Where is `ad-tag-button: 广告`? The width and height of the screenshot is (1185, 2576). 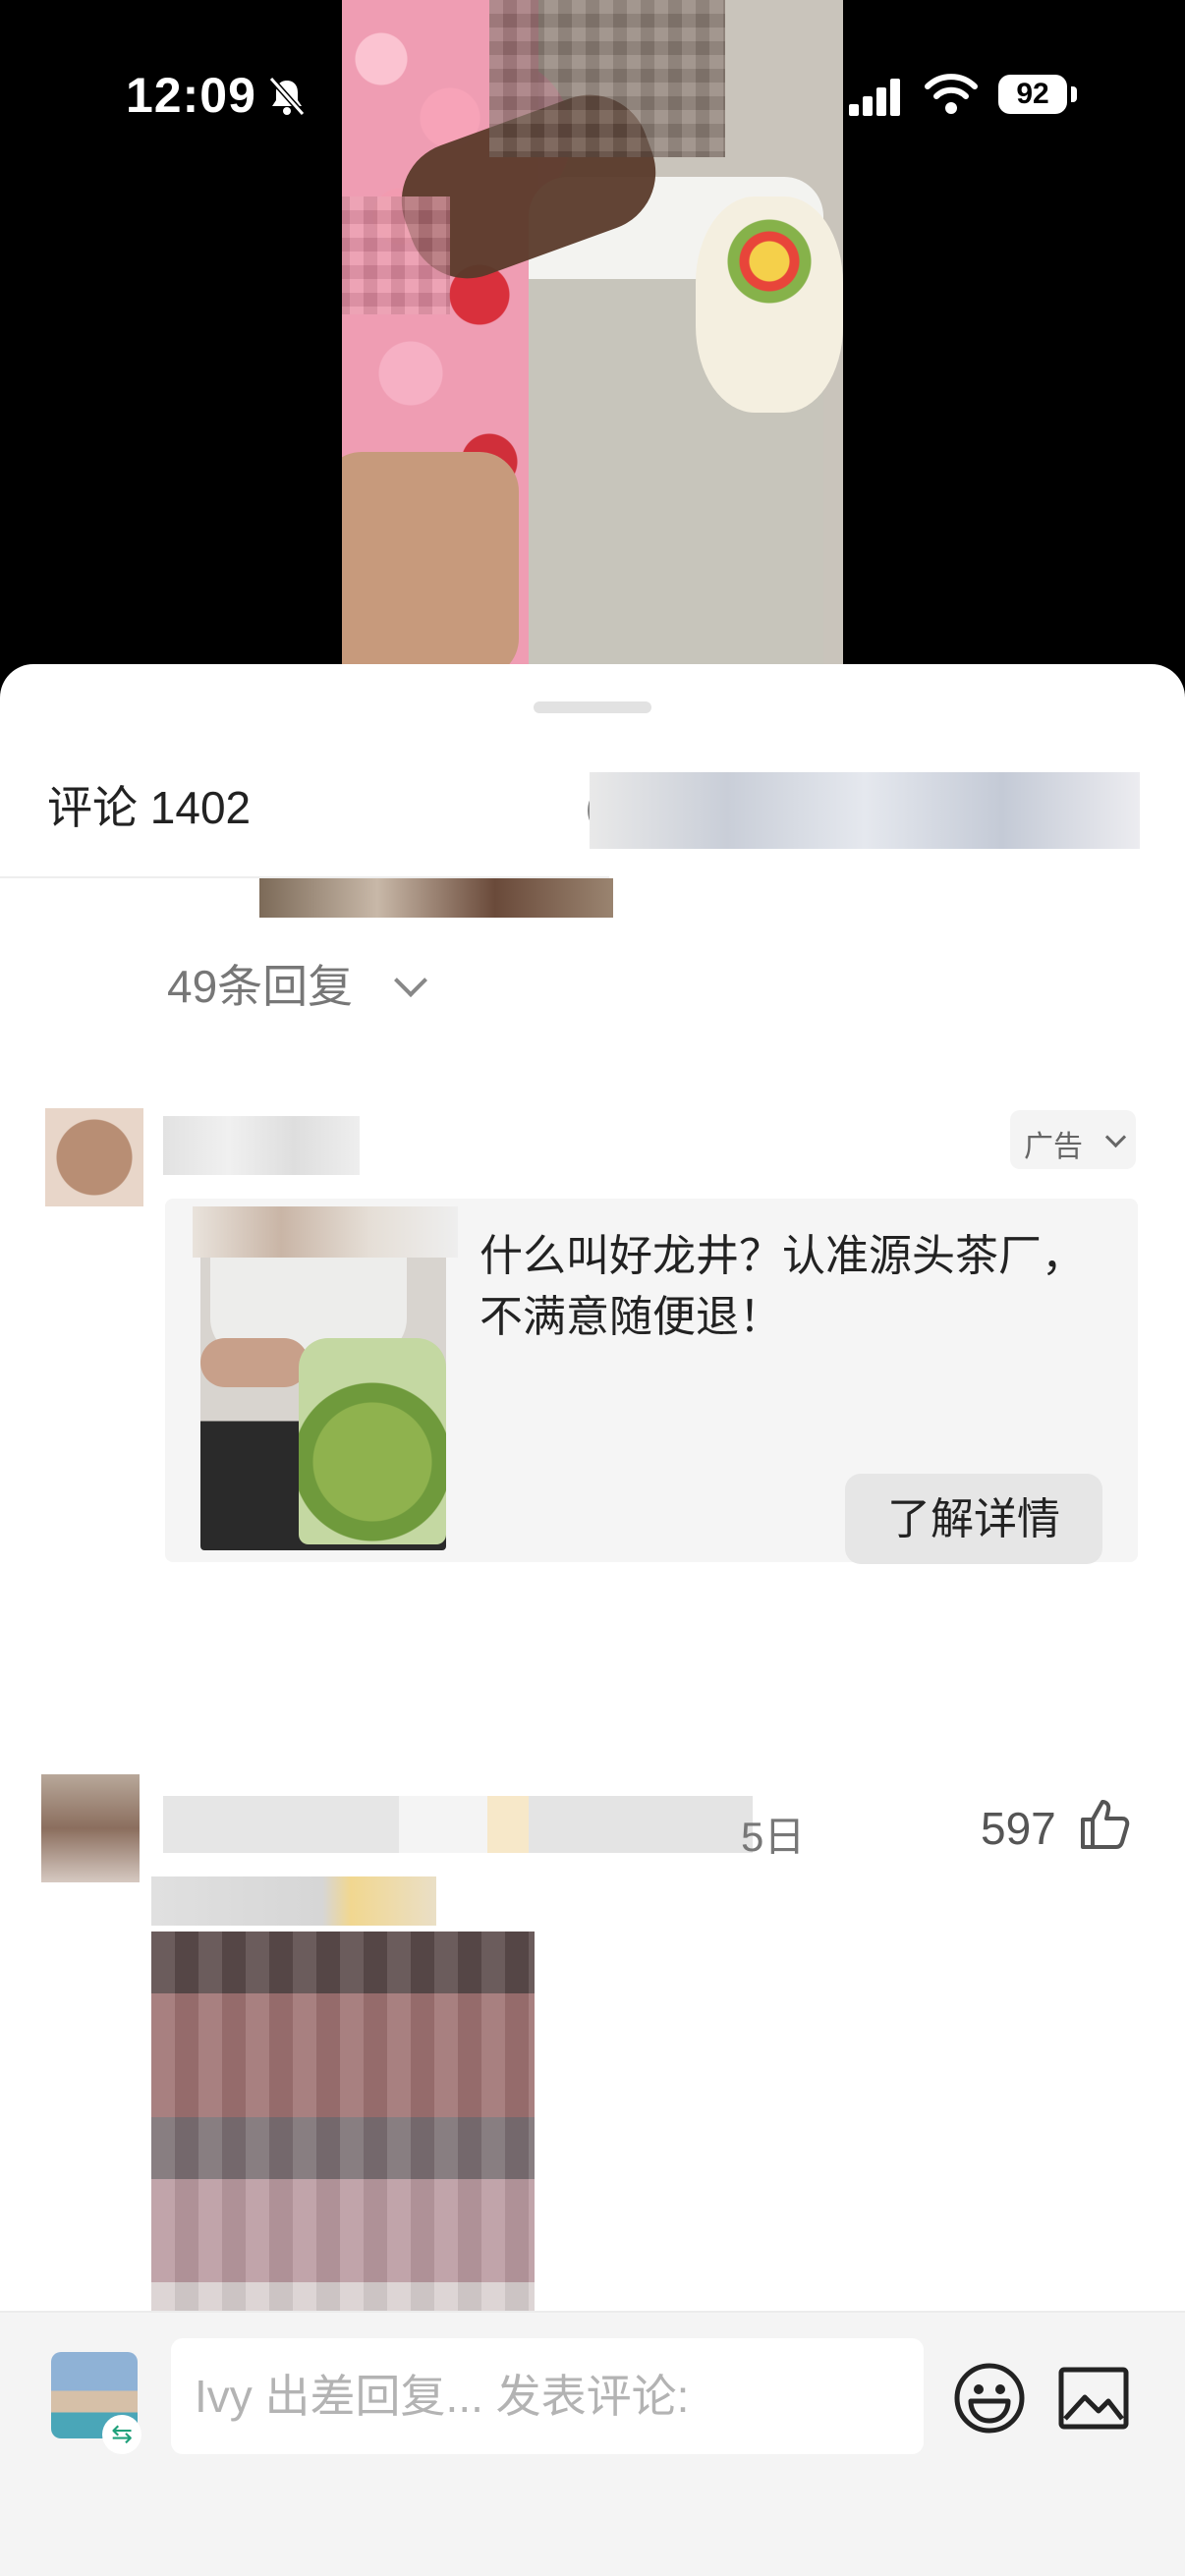 ad-tag-button: 广告 is located at coordinates (1073, 1139).